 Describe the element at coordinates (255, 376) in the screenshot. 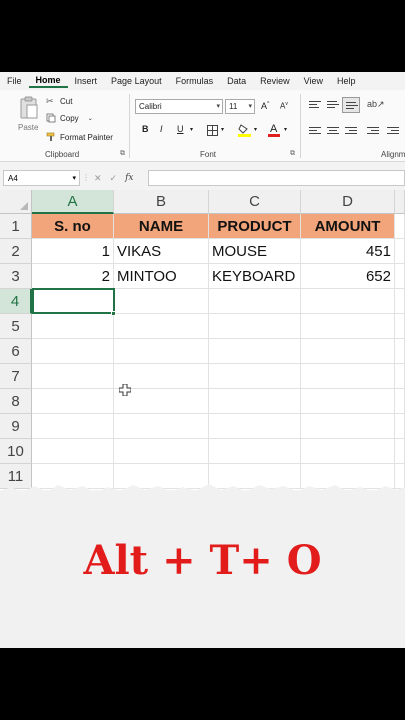

I see `cell-c7` at that location.